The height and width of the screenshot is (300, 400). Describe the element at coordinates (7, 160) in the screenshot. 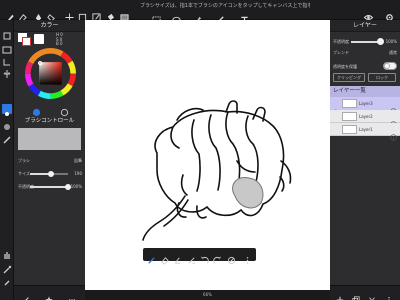

I see `left-tool-rail` at that location.